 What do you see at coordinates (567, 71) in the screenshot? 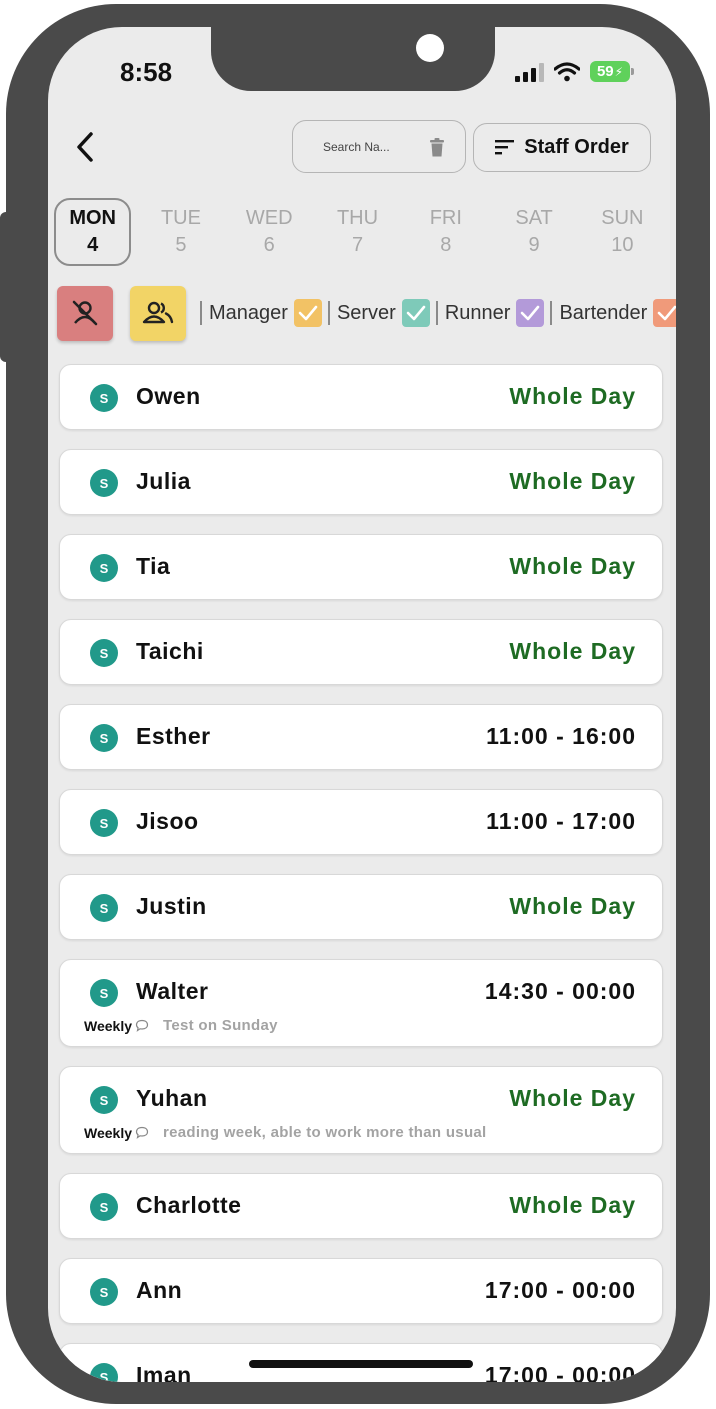
I see `wifi-icon` at bounding box center [567, 71].